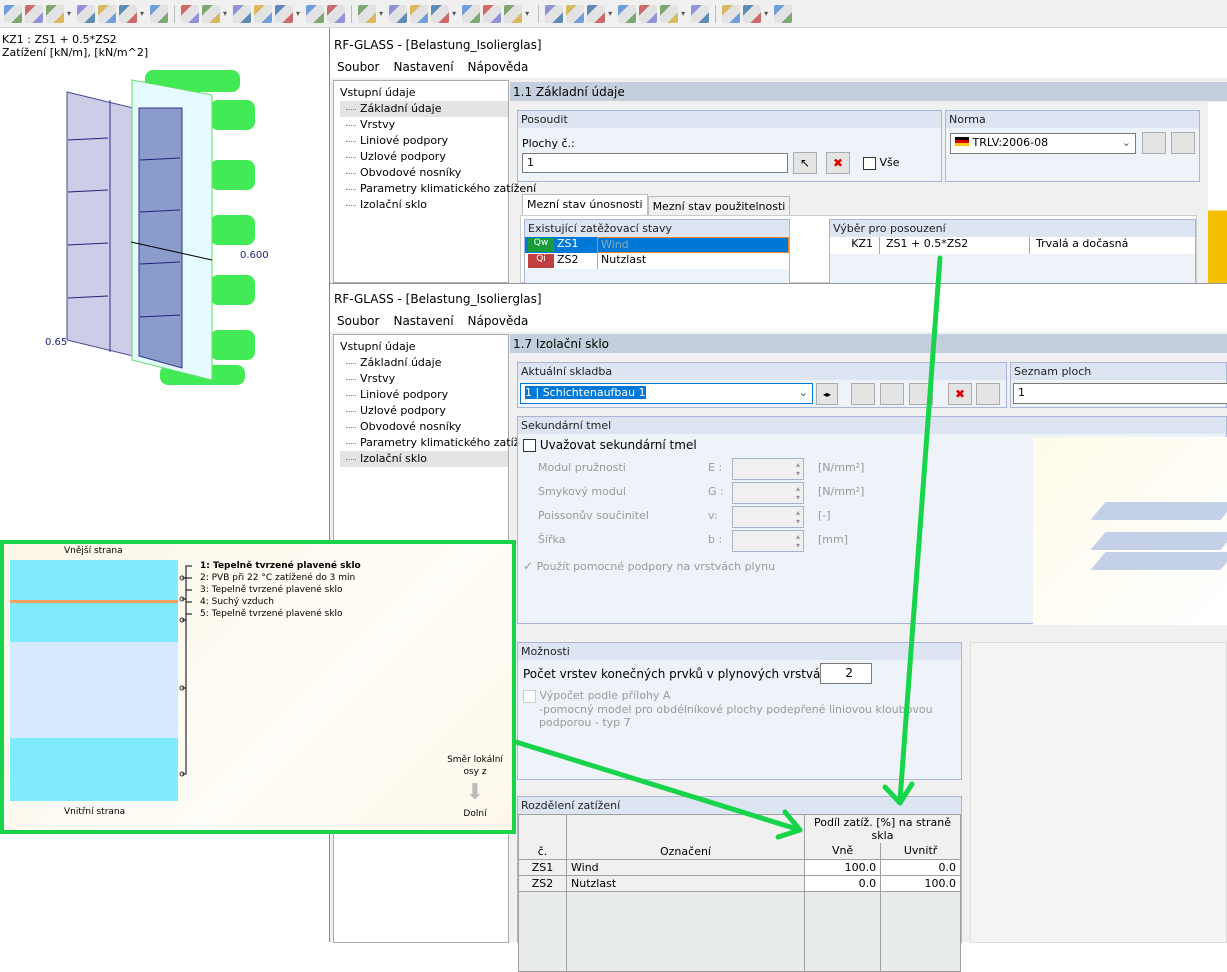  Describe the element at coordinates (159, 13) in the screenshot. I see `load-icon` at that location.